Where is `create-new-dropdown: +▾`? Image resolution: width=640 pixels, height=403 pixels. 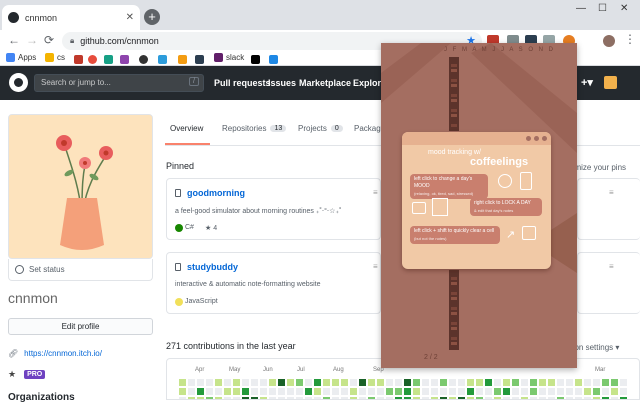
create-new-dropdown: +▾ is located at coordinates (587, 82).